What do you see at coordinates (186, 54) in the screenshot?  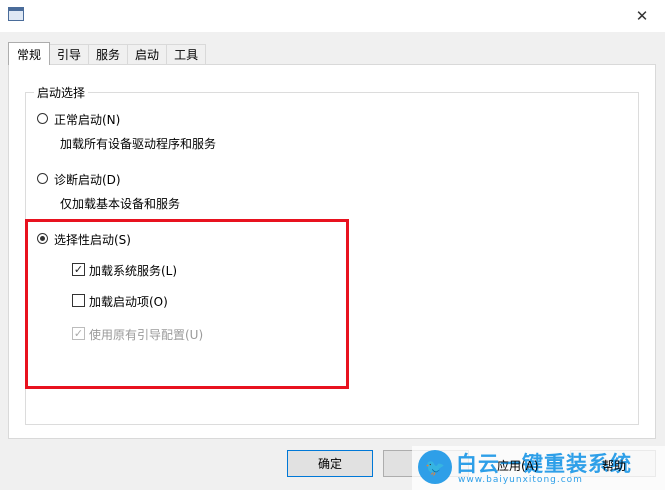 I see `tab-tools: 工具` at bounding box center [186, 54].